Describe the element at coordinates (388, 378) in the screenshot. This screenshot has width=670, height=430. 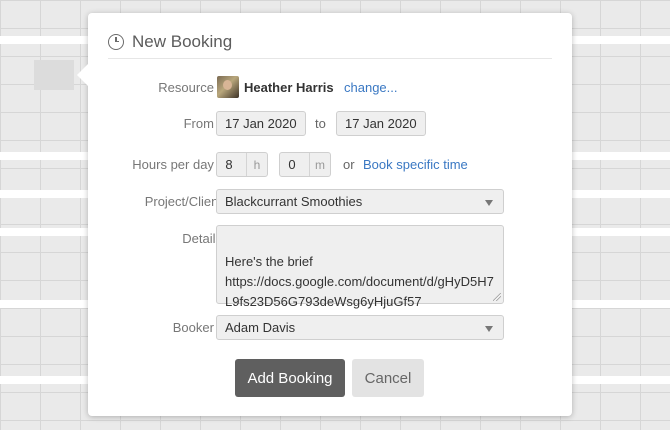
I see `cancel-button: Cancel` at that location.